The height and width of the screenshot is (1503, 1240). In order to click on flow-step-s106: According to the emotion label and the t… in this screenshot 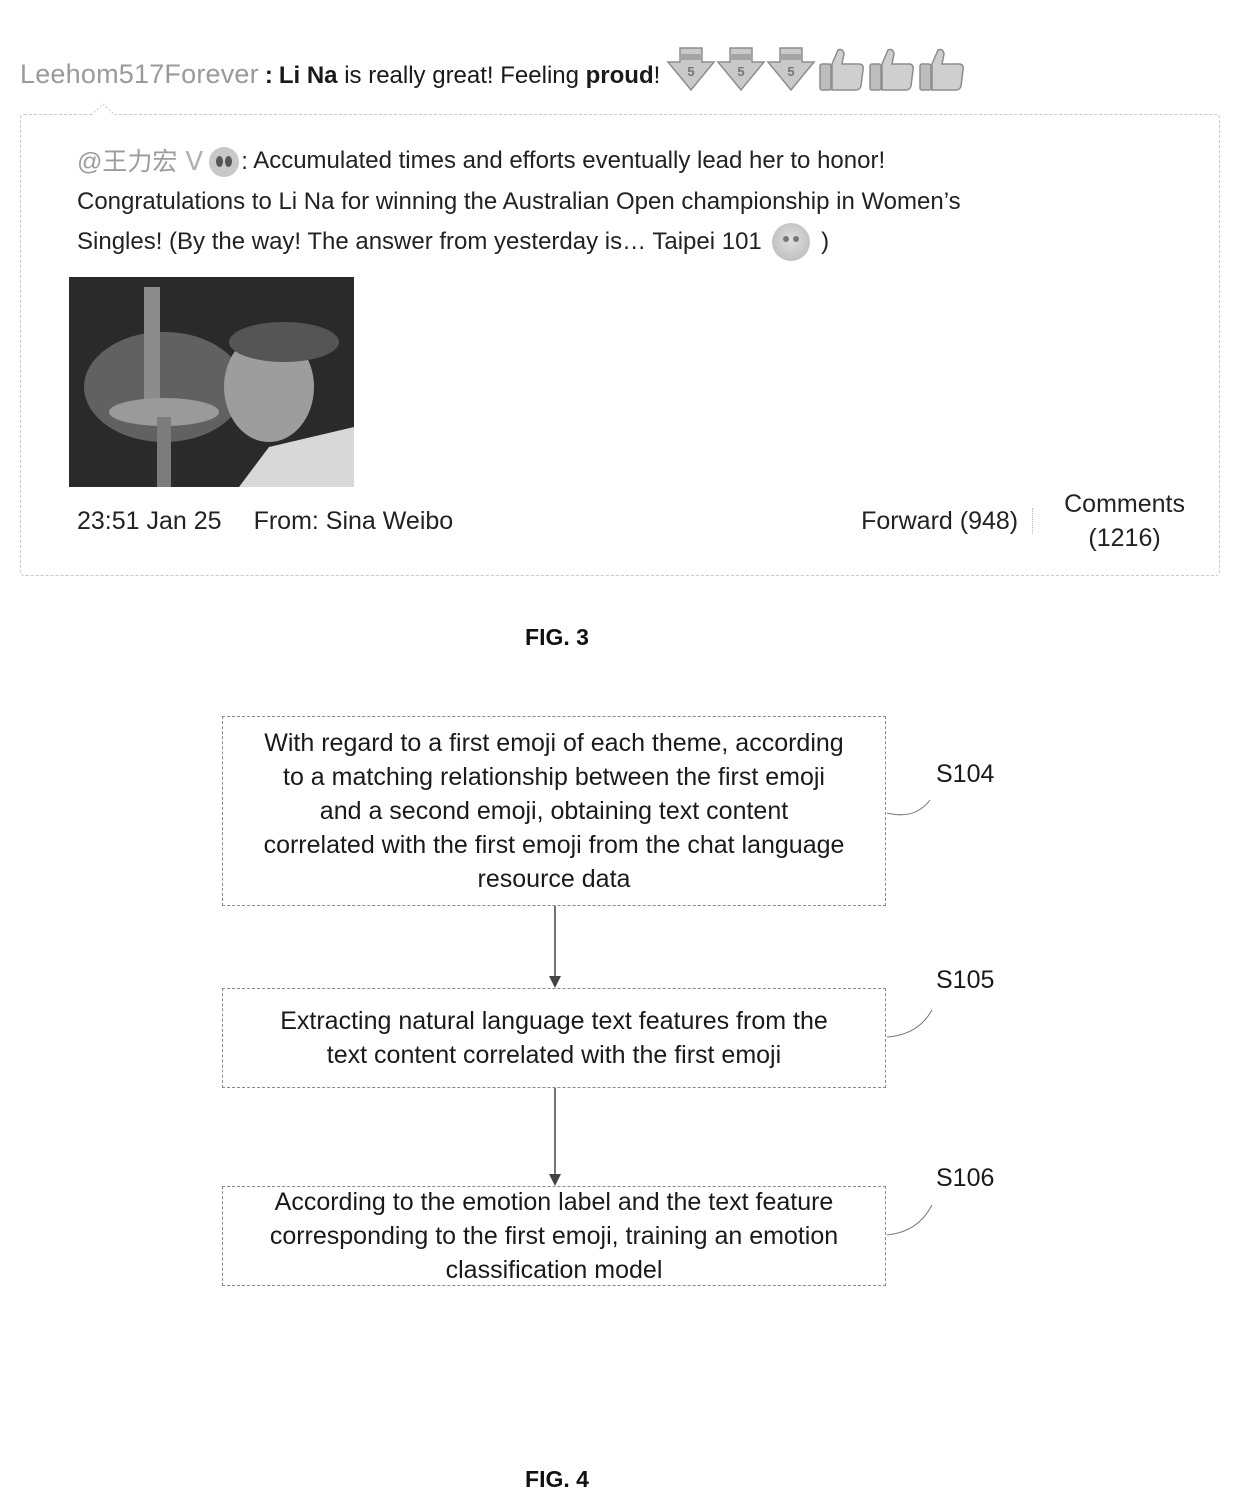, I will do `click(554, 1236)`.